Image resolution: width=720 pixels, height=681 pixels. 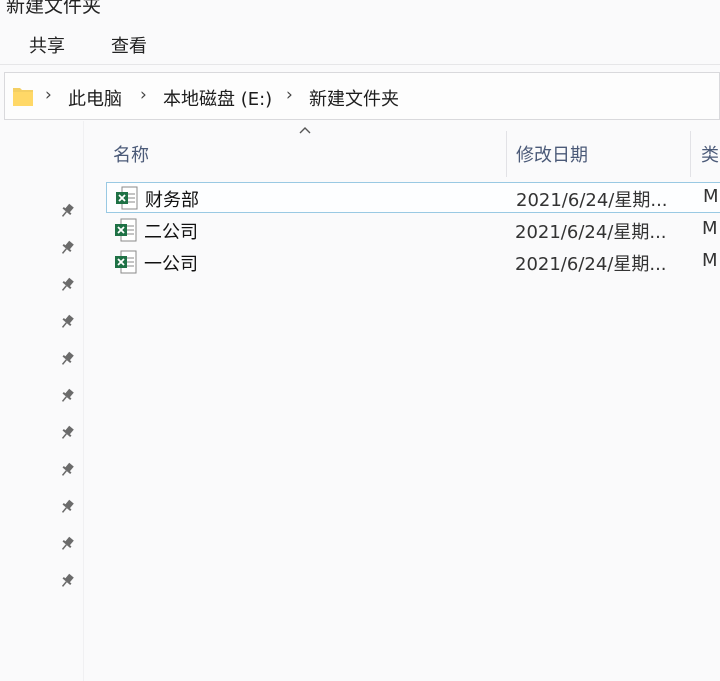 What do you see at coordinates (23, 97) in the screenshot?
I see `folder-icon` at bounding box center [23, 97].